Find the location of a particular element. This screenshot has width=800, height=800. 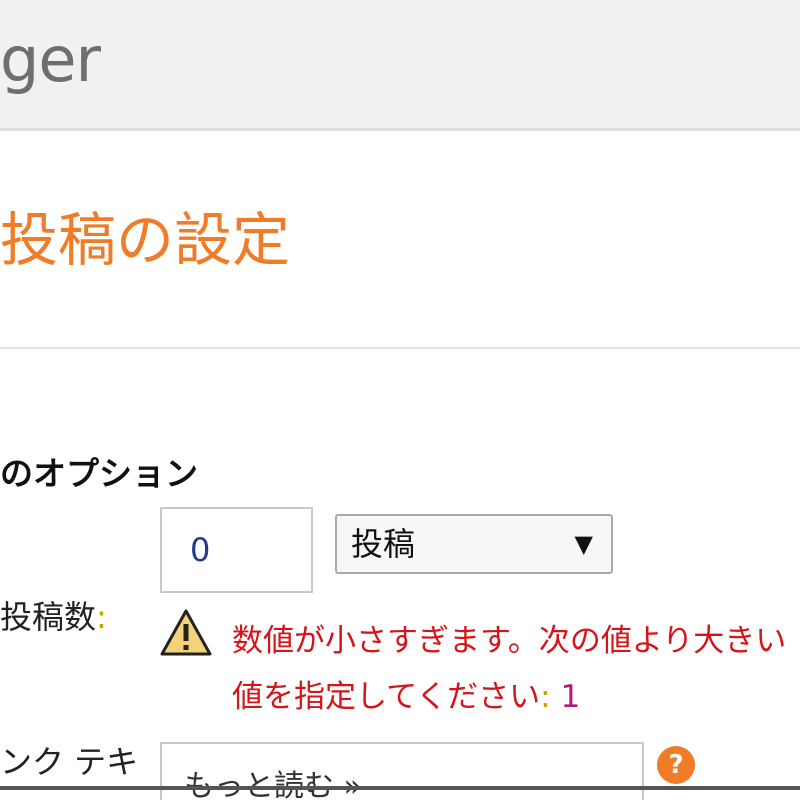

warning-icon is located at coordinates (186, 632).